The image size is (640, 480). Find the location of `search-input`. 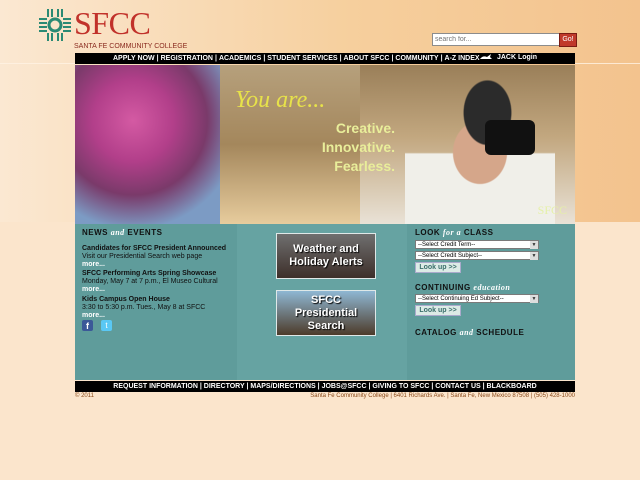

search-input is located at coordinates (496, 39).